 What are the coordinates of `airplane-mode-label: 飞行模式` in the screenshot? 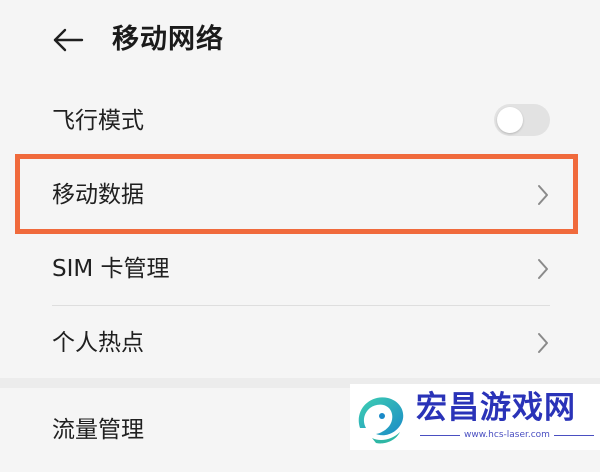 It's located at (98, 121).